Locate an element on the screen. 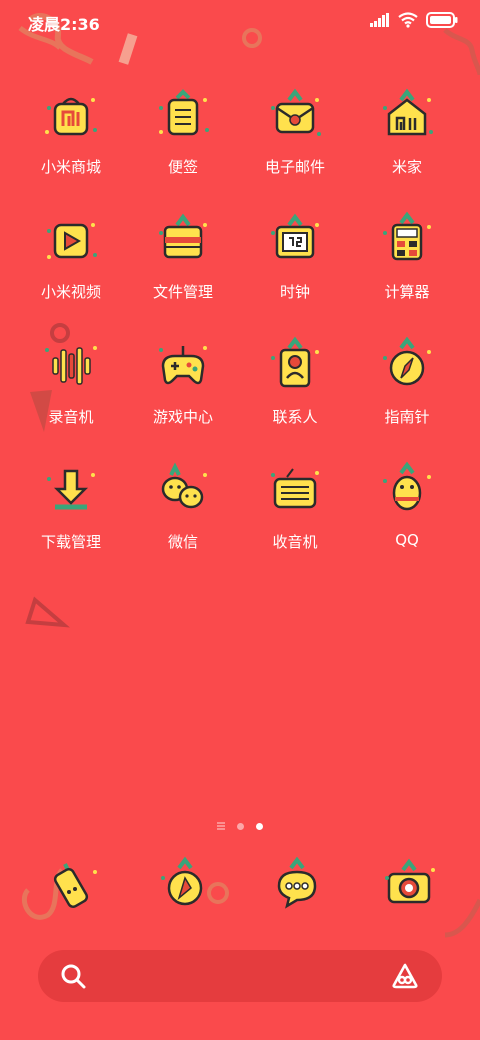 The height and width of the screenshot is (1040, 480). app-label: 便签 is located at coordinates (182, 167).